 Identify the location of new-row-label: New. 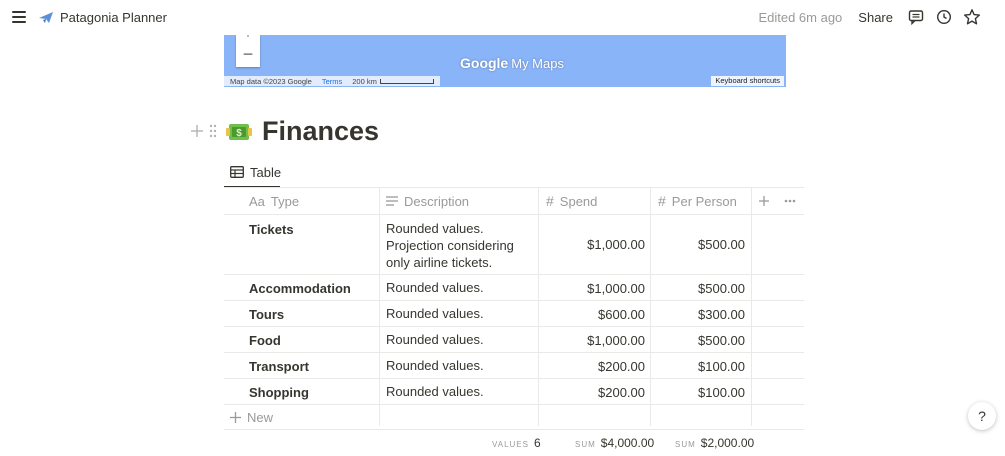
(260, 417).